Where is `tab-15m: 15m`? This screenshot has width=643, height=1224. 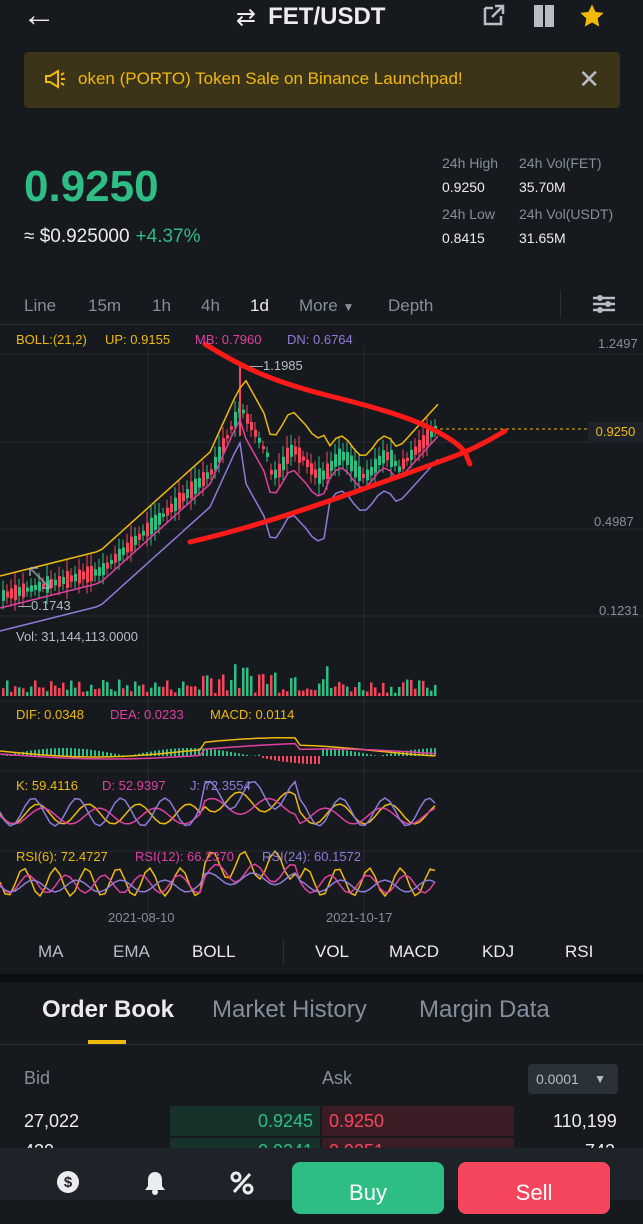
tab-15m: 15m is located at coordinates (104, 306).